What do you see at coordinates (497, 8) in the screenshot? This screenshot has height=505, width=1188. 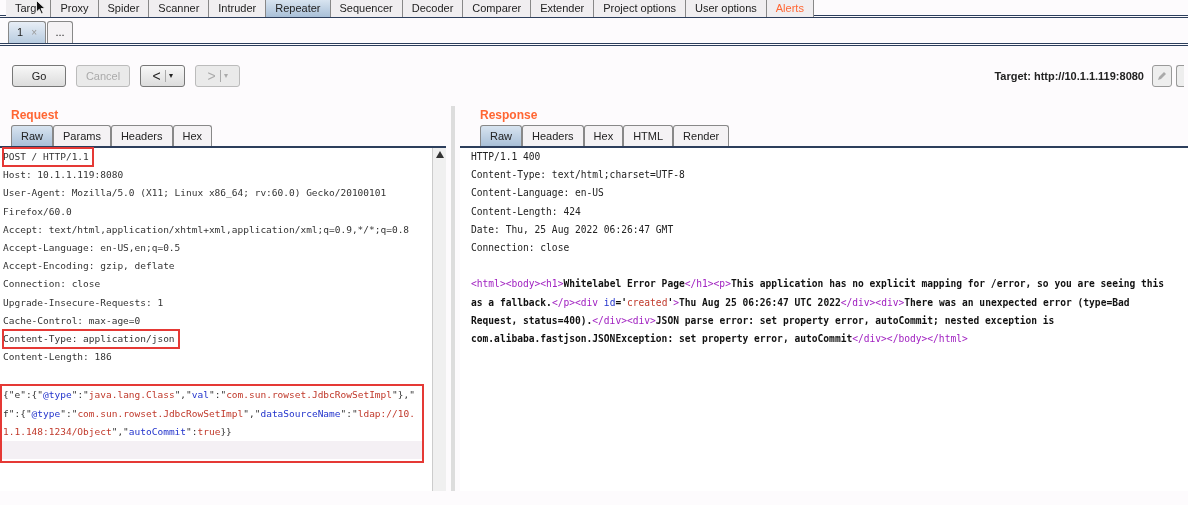 I see `app-tab: Comparer` at bounding box center [497, 8].